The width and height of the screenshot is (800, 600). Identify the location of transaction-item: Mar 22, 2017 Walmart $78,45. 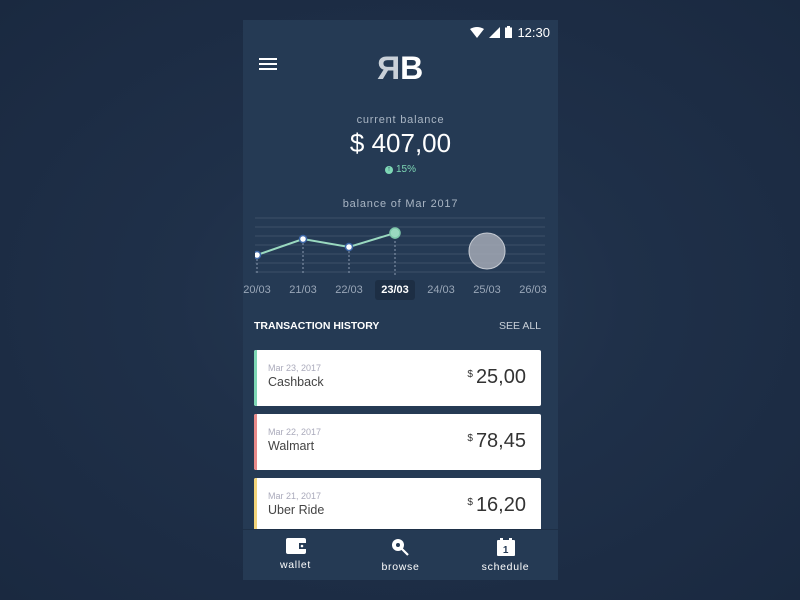
(397, 442).